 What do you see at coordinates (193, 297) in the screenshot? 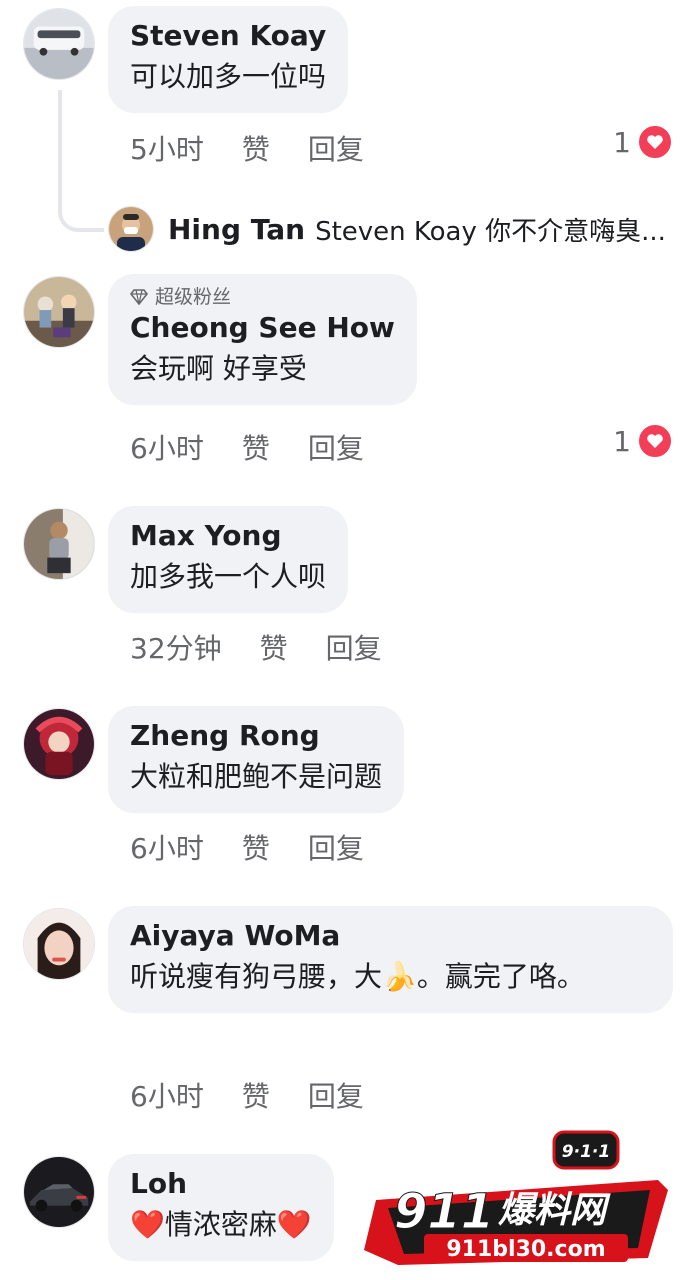
I see `badge-label: 超级粉丝` at bounding box center [193, 297].